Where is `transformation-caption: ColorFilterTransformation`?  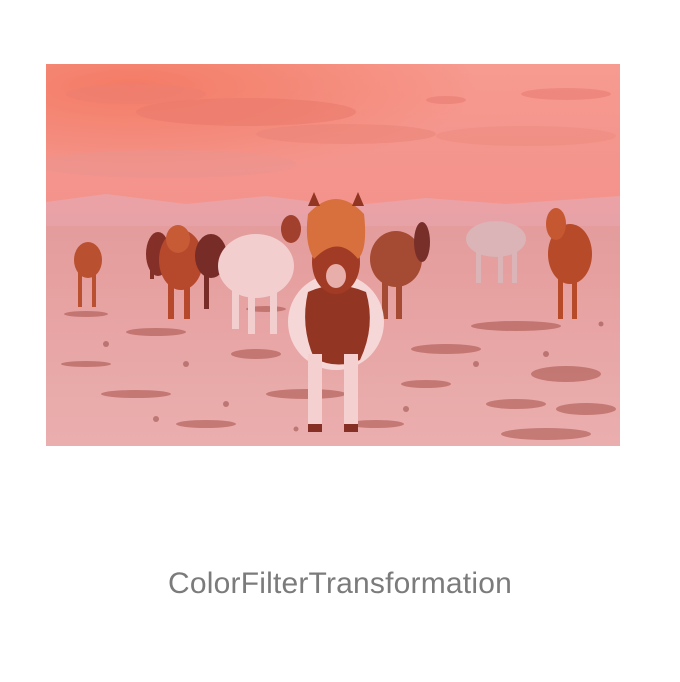
transformation-caption: ColorFilterTransformation is located at coordinates (340, 583).